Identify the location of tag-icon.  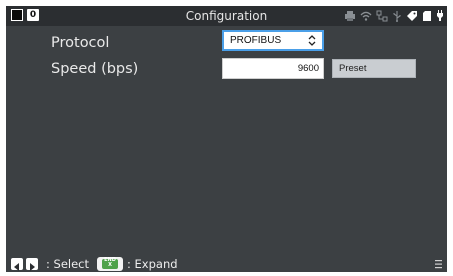
(412, 16).